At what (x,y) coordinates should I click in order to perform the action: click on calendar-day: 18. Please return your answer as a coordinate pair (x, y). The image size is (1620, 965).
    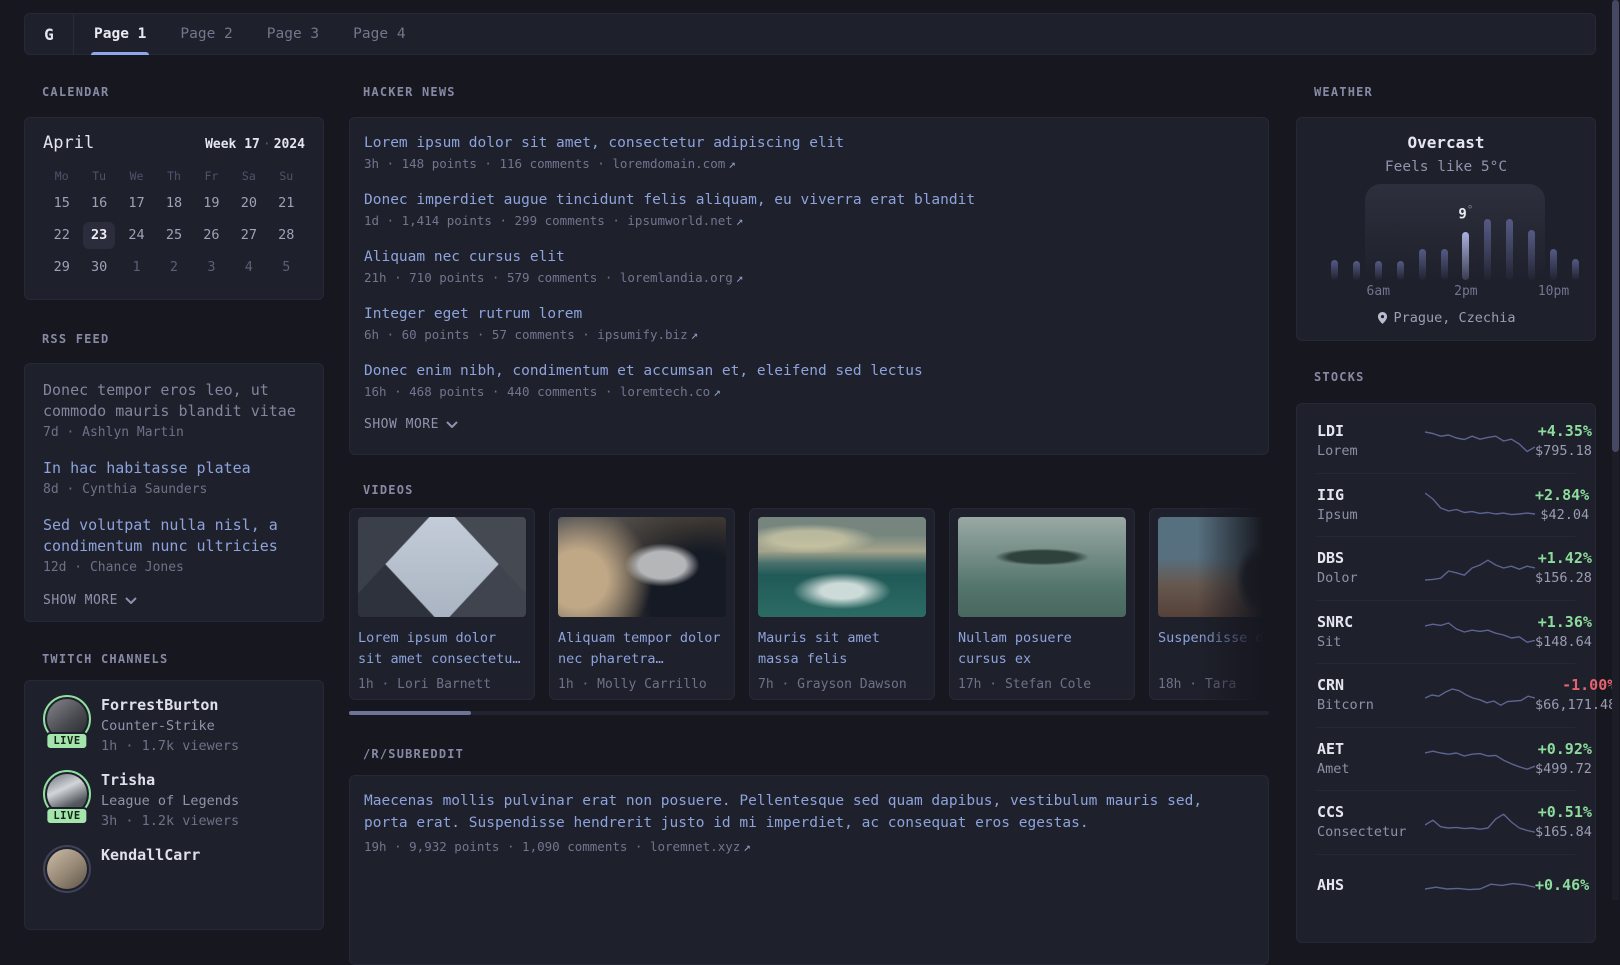
    Looking at the image, I should click on (174, 203).